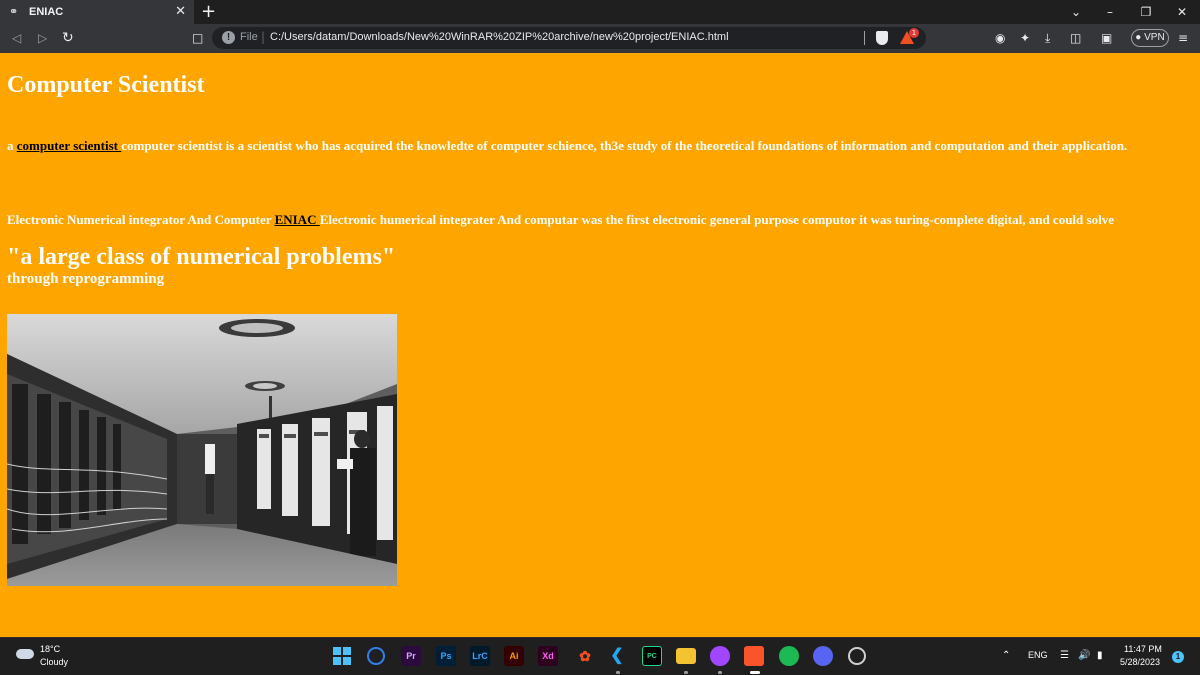 Image resolution: width=1200 pixels, height=675 pixels. I want to click on download-icon: ⤓, so click(1047, 38).